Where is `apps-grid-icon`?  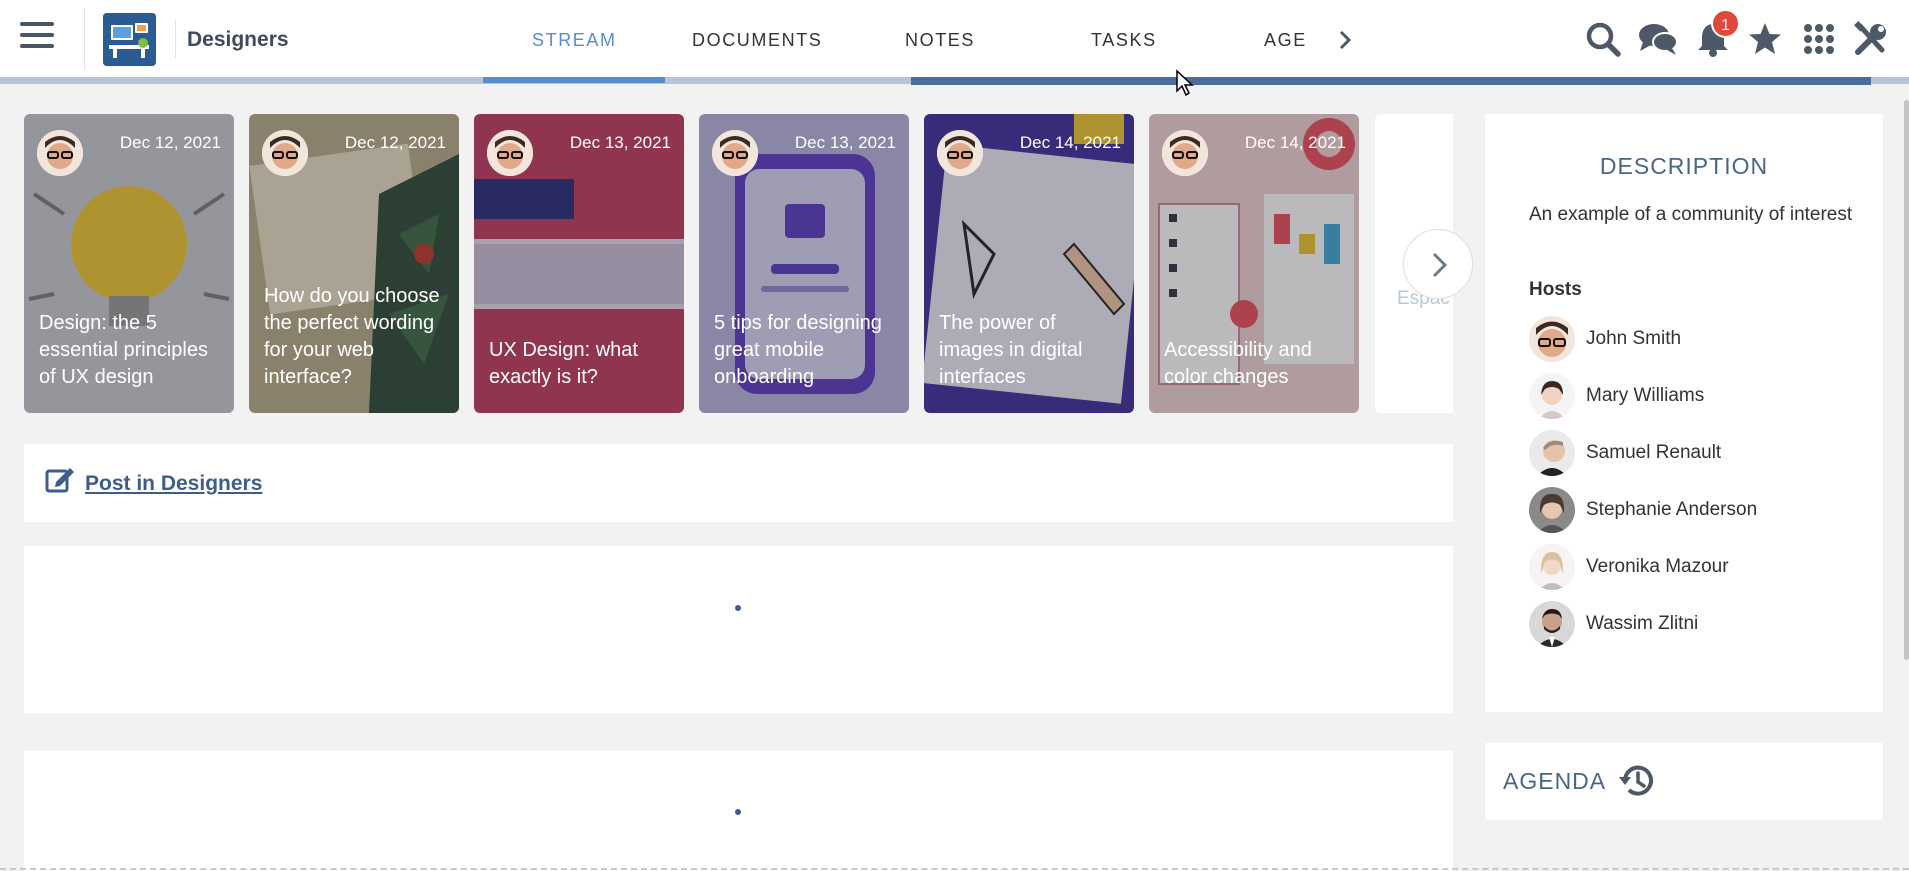
apps-grid-icon is located at coordinates (1819, 39).